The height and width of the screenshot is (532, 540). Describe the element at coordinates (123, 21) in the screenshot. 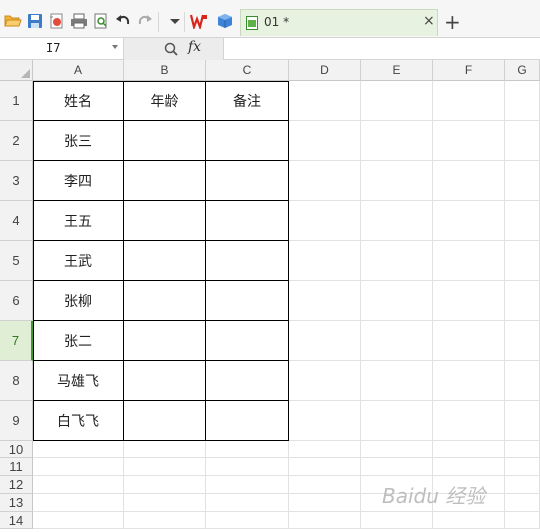

I see `undo-icon` at that location.